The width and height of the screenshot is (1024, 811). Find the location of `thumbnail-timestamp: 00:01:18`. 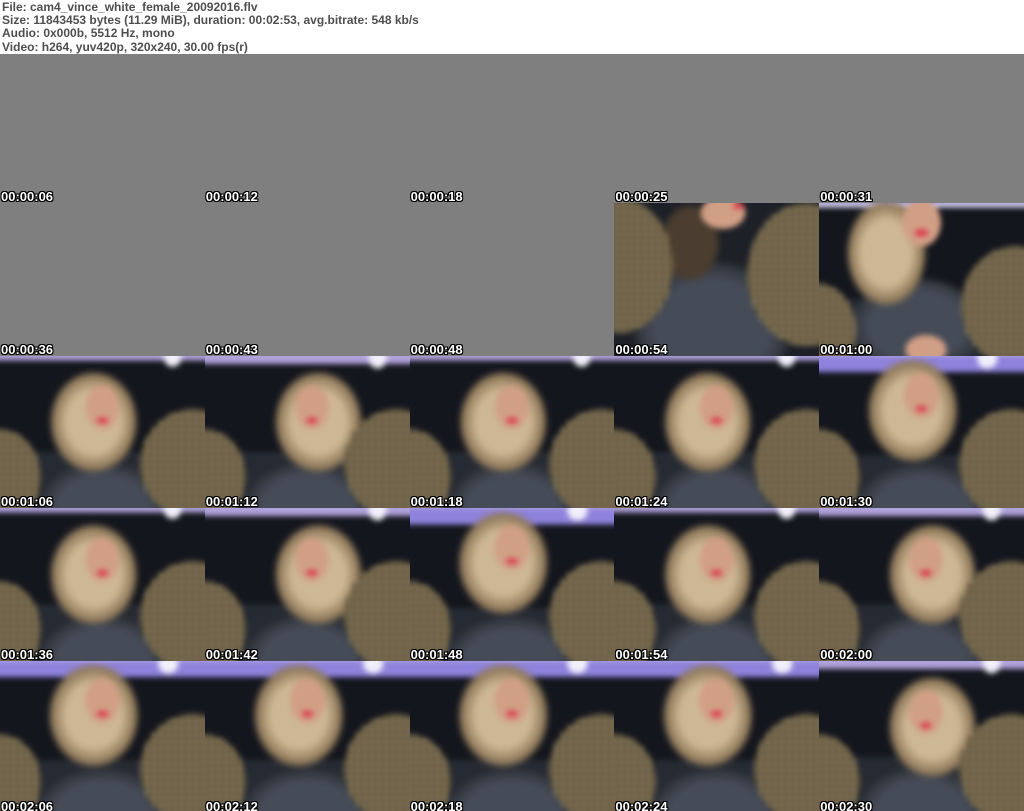

thumbnail-timestamp: 00:01:18 is located at coordinates (436, 502).